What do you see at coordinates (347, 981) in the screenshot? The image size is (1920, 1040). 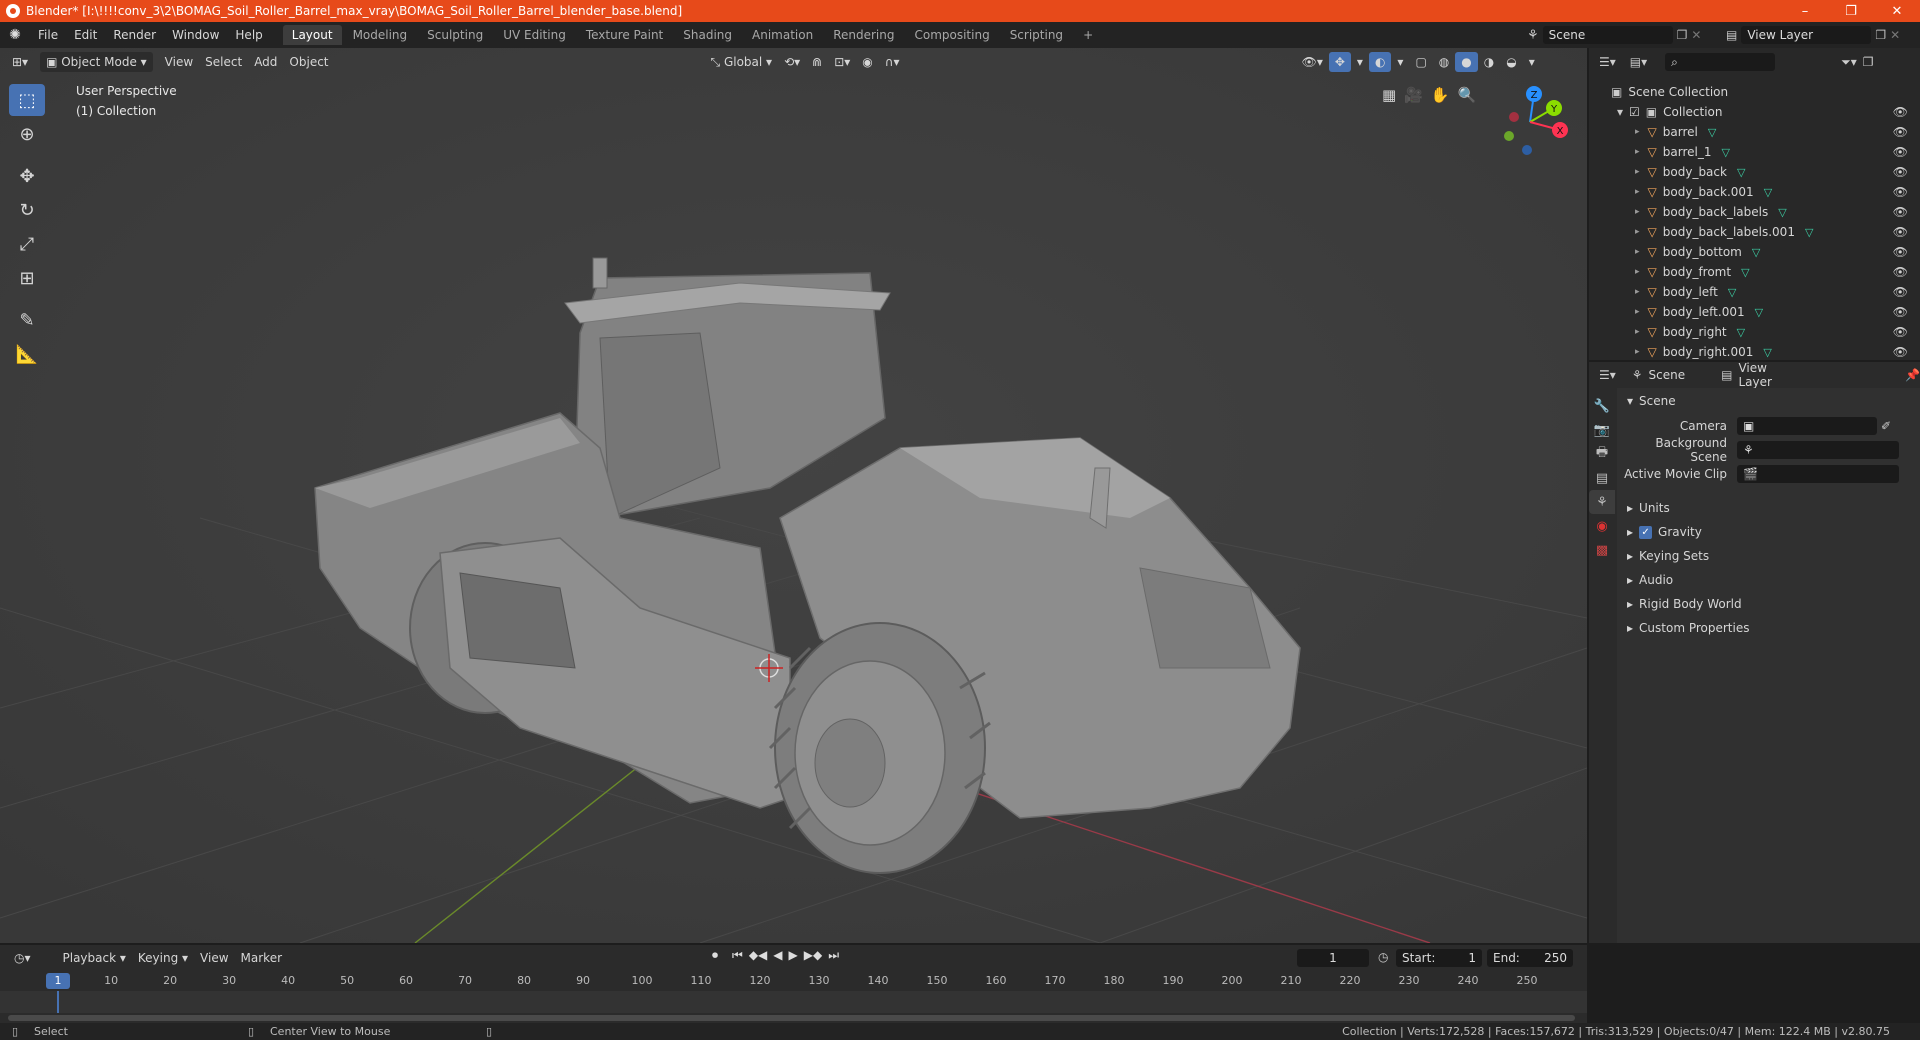 I see `timeline-tick: 50` at bounding box center [347, 981].